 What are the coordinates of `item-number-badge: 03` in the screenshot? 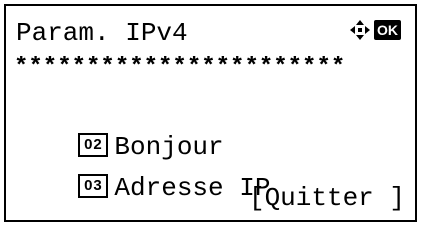 It's located at (93, 186).